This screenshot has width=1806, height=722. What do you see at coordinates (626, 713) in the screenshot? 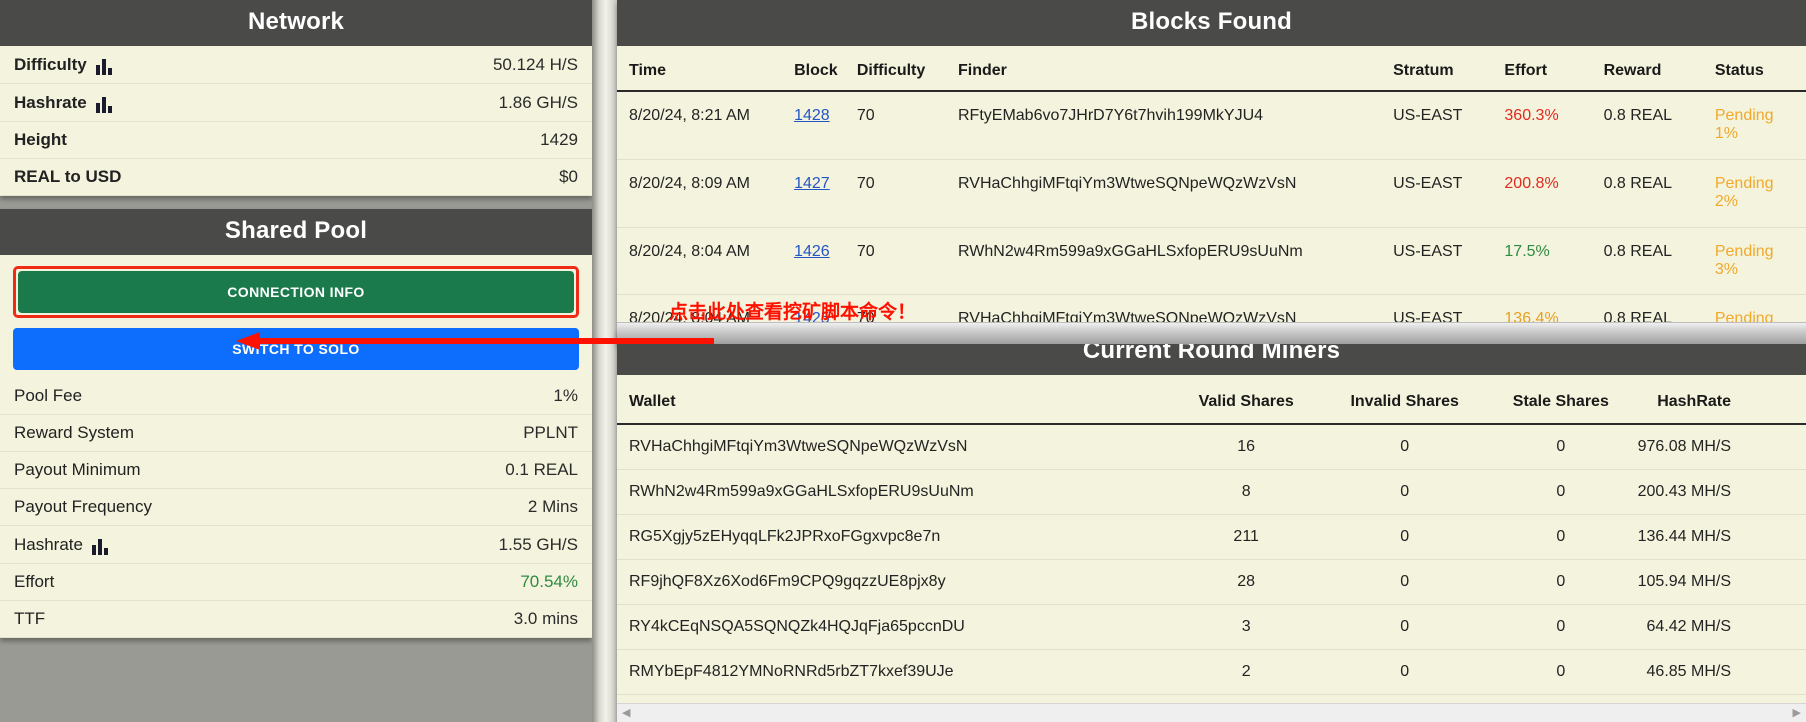
I see `scroll-left-arrow-icon: ◀` at bounding box center [626, 713].